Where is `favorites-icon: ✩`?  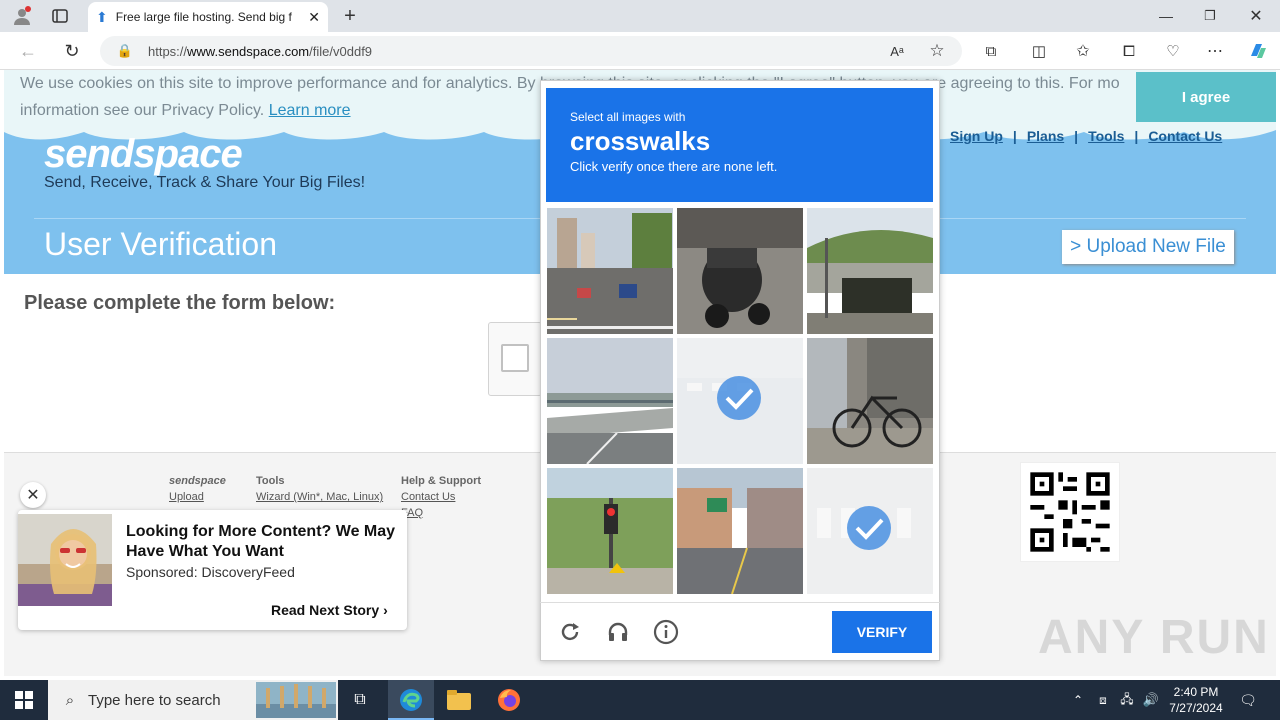
favorites-icon: ✩ is located at coordinates (1083, 51).